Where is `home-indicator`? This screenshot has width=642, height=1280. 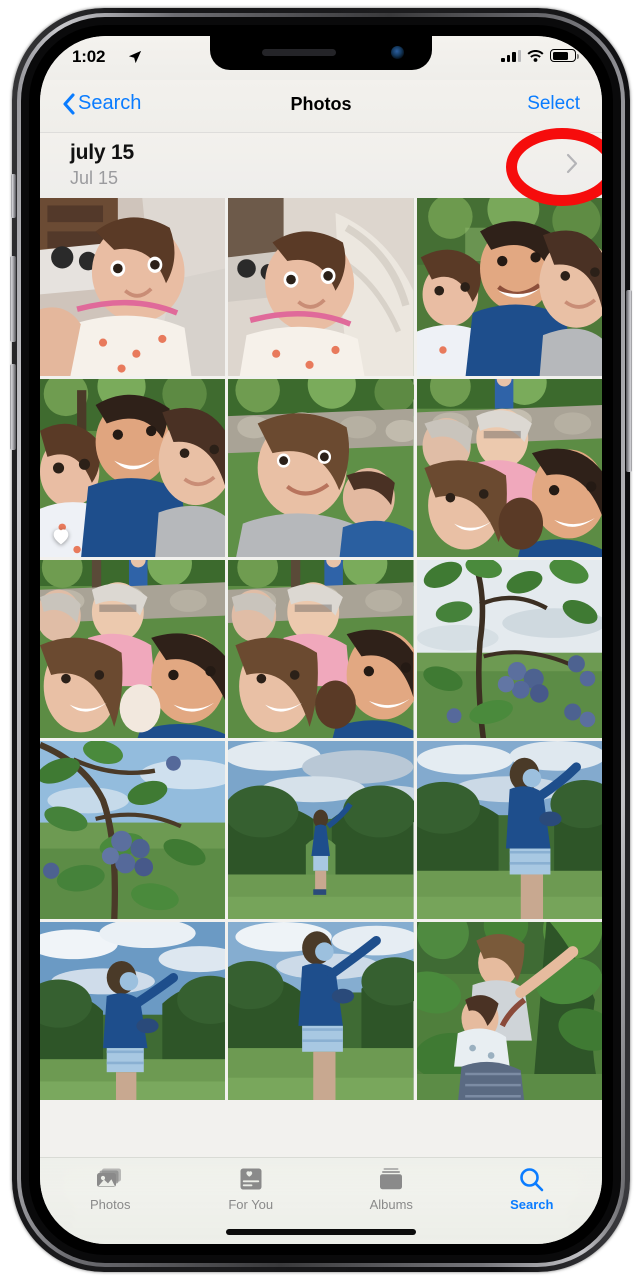 home-indicator is located at coordinates (321, 1232).